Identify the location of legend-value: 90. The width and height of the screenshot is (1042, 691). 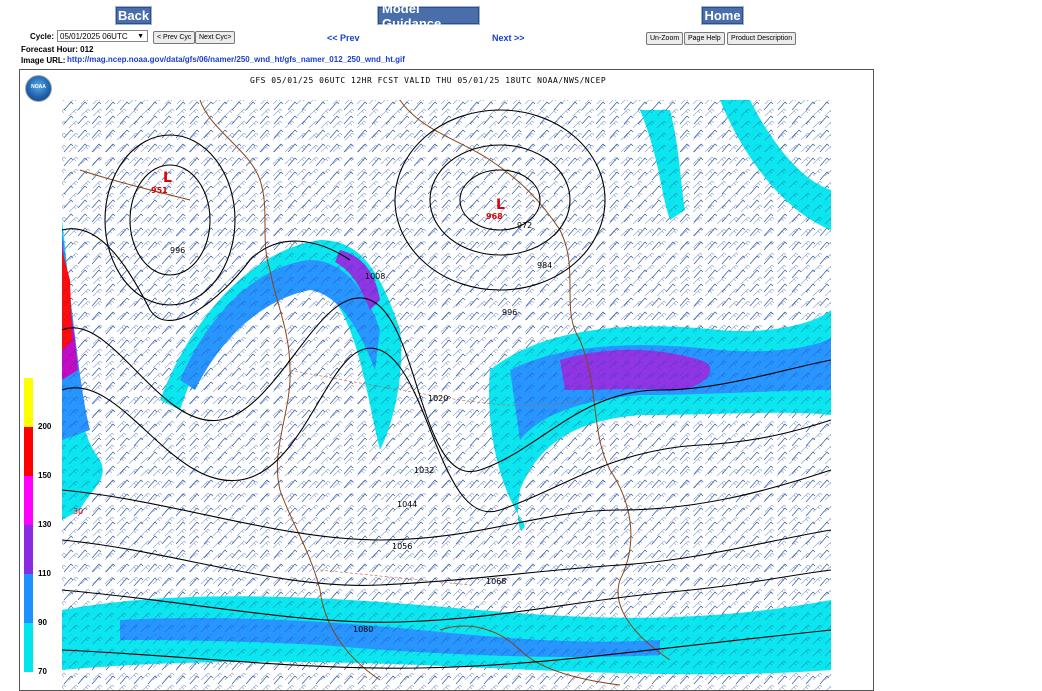
(42, 622).